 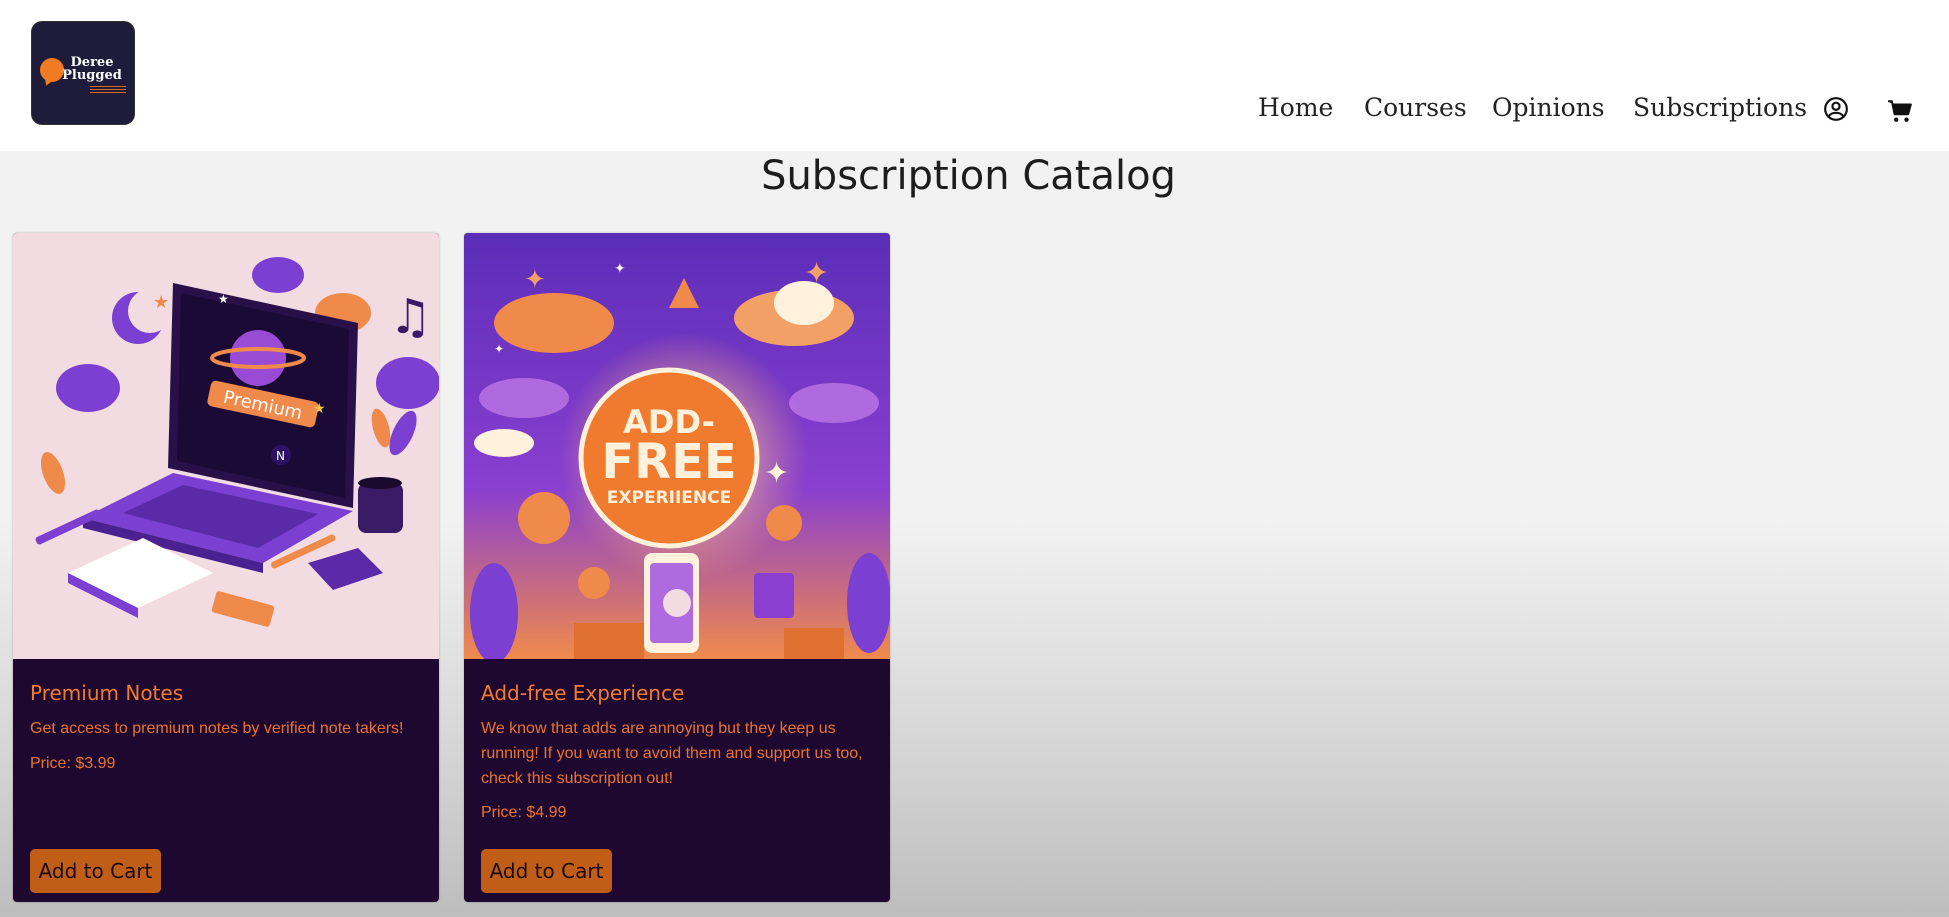 What do you see at coordinates (280, 456) in the screenshot?
I see `svg-text: N` at bounding box center [280, 456].